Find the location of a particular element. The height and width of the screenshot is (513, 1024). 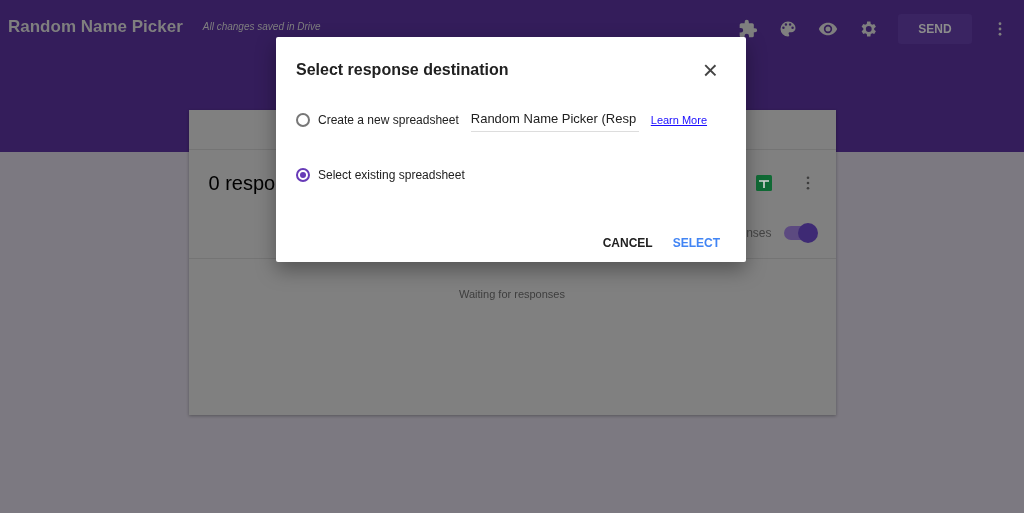

dialog-title: Select response destination is located at coordinates (402, 70).